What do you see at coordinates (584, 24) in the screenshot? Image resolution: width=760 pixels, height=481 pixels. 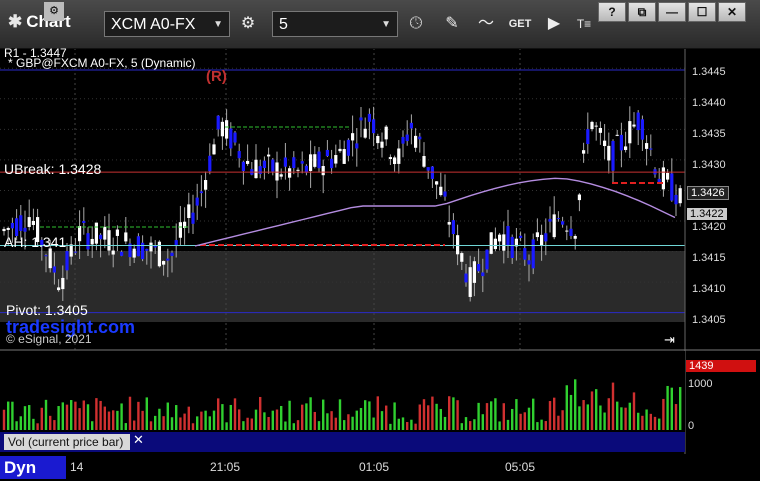 I see `text-icon: T≡` at bounding box center [584, 24].